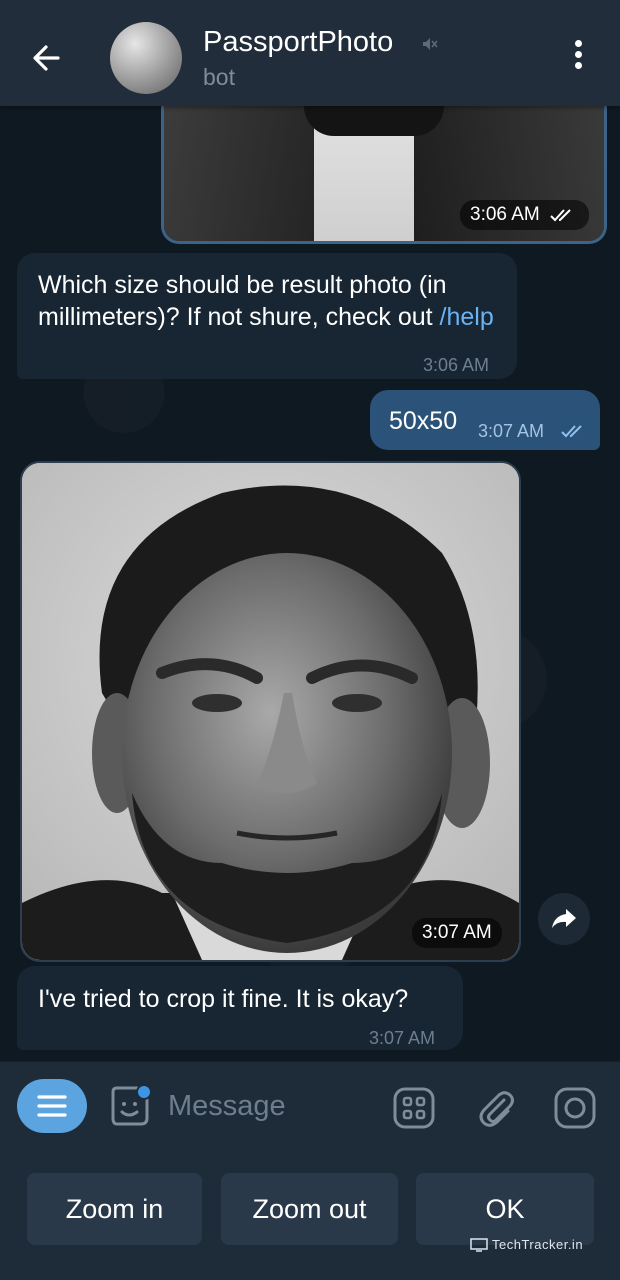 The height and width of the screenshot is (1280, 620). Describe the element at coordinates (48, 58) in the screenshot. I see `back-arrow-icon` at that location.